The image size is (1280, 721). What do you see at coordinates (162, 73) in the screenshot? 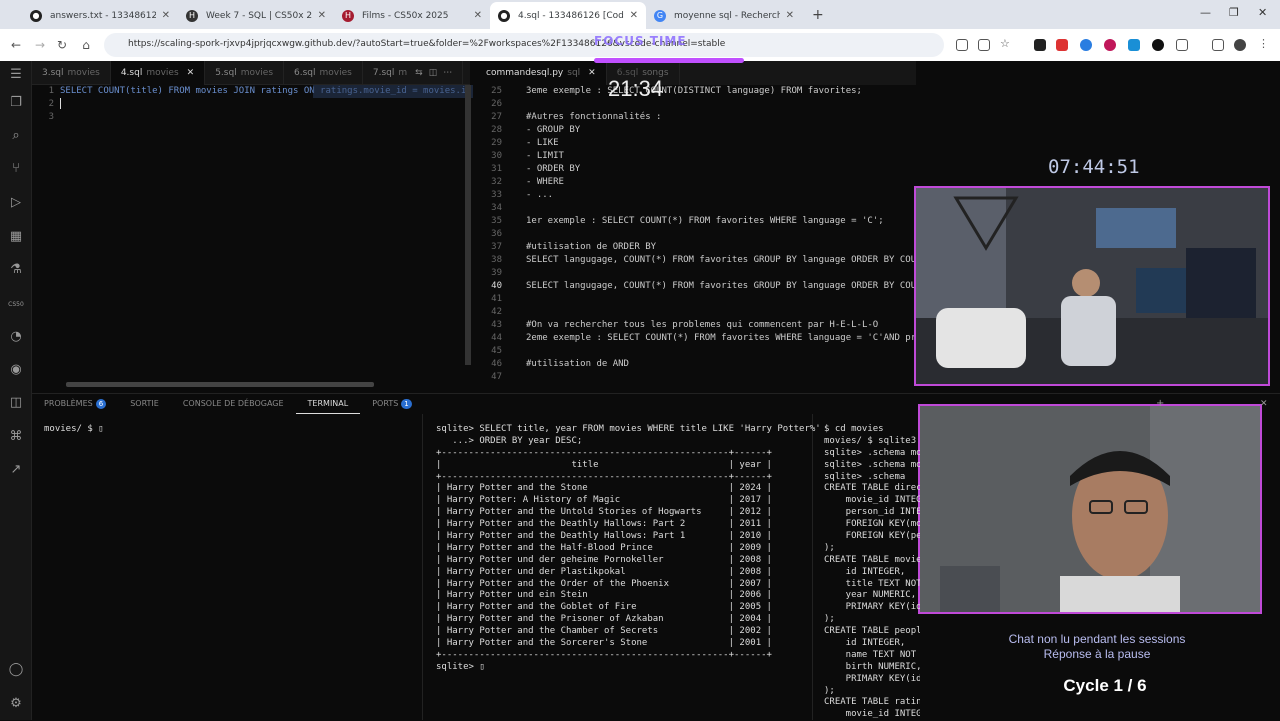
I see `tab-folder: movies` at bounding box center [162, 73].